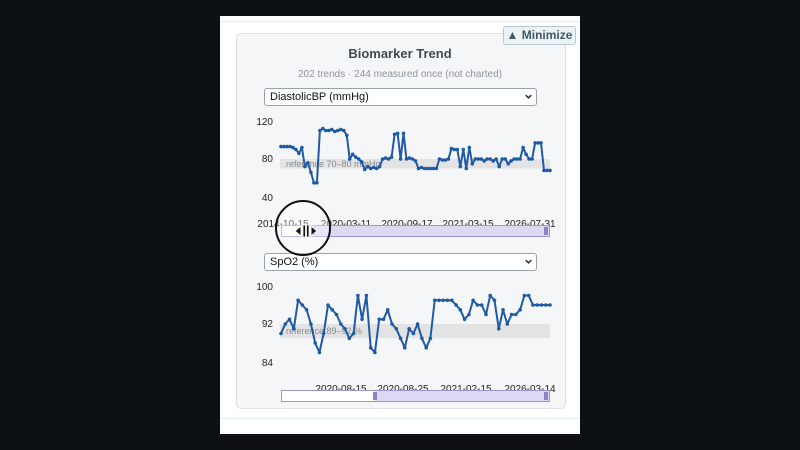  What do you see at coordinates (400, 21) in the screenshot?
I see `top-divider` at bounding box center [400, 21].